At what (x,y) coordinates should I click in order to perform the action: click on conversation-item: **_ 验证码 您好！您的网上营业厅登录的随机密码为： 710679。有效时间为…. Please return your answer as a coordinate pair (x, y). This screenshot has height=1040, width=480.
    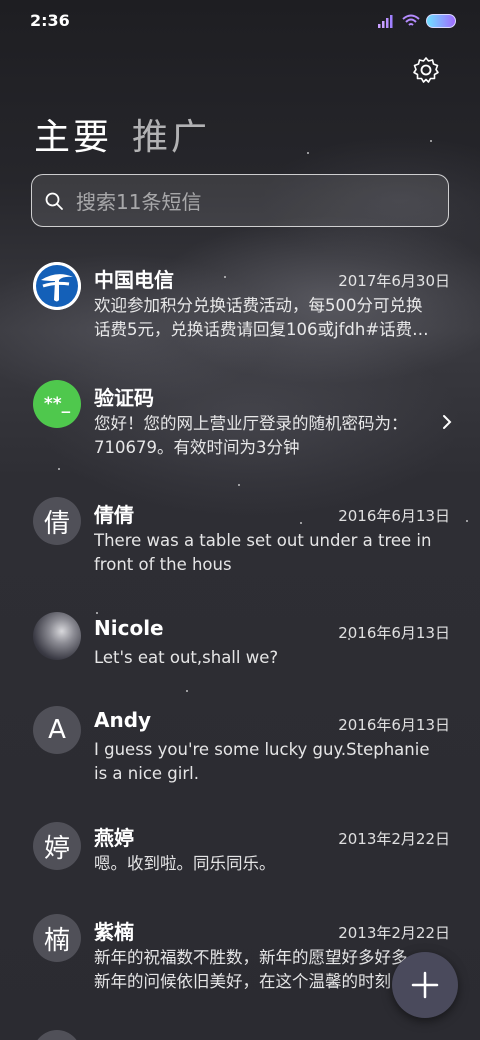
    Looking at the image, I should click on (240, 423).